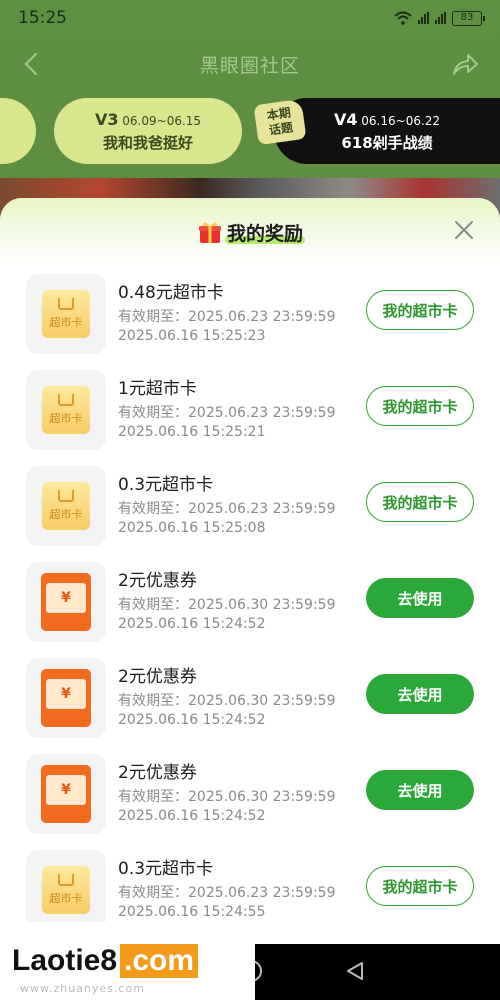 Image resolution: width=500 pixels, height=1000 pixels. Describe the element at coordinates (401, 120) in the screenshot. I see `topic-dates: 06.16~06.22` at that location.